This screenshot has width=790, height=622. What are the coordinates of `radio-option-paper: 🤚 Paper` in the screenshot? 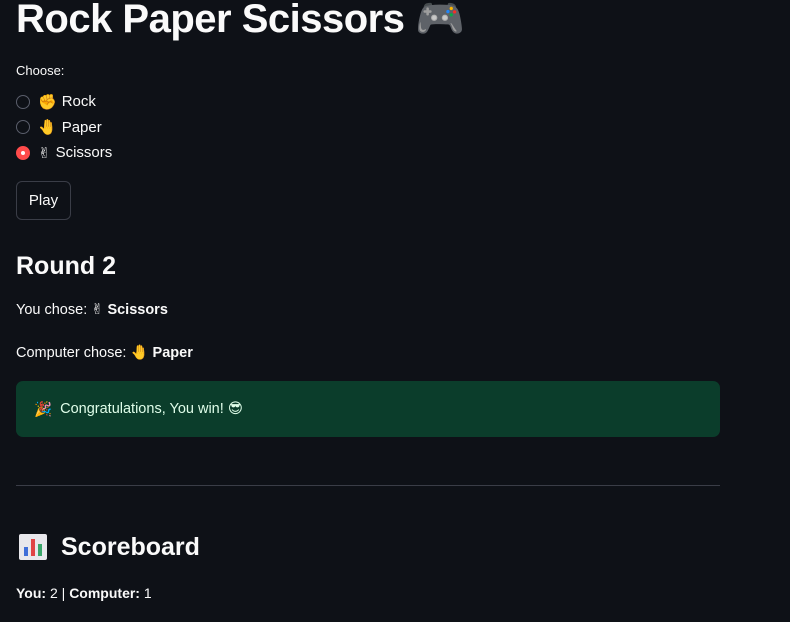 It's located at (64, 128).